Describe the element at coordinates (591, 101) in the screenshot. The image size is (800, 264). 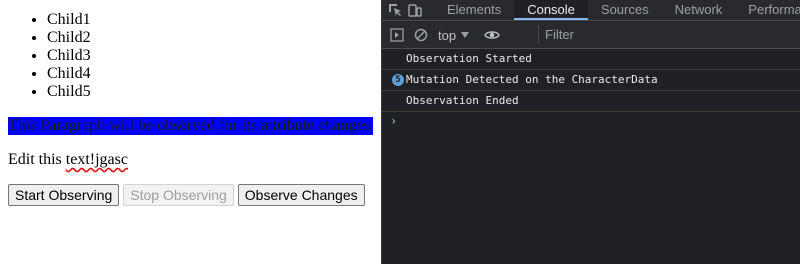
I see `console-message: Observation Ended` at that location.